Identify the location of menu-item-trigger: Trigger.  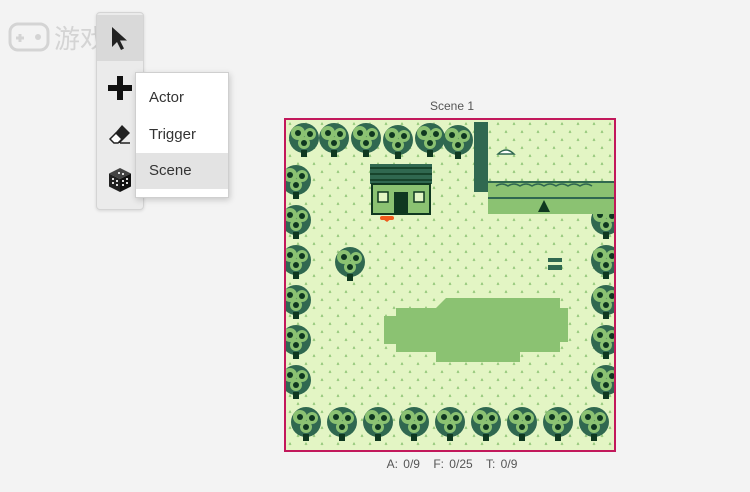
(182, 135).